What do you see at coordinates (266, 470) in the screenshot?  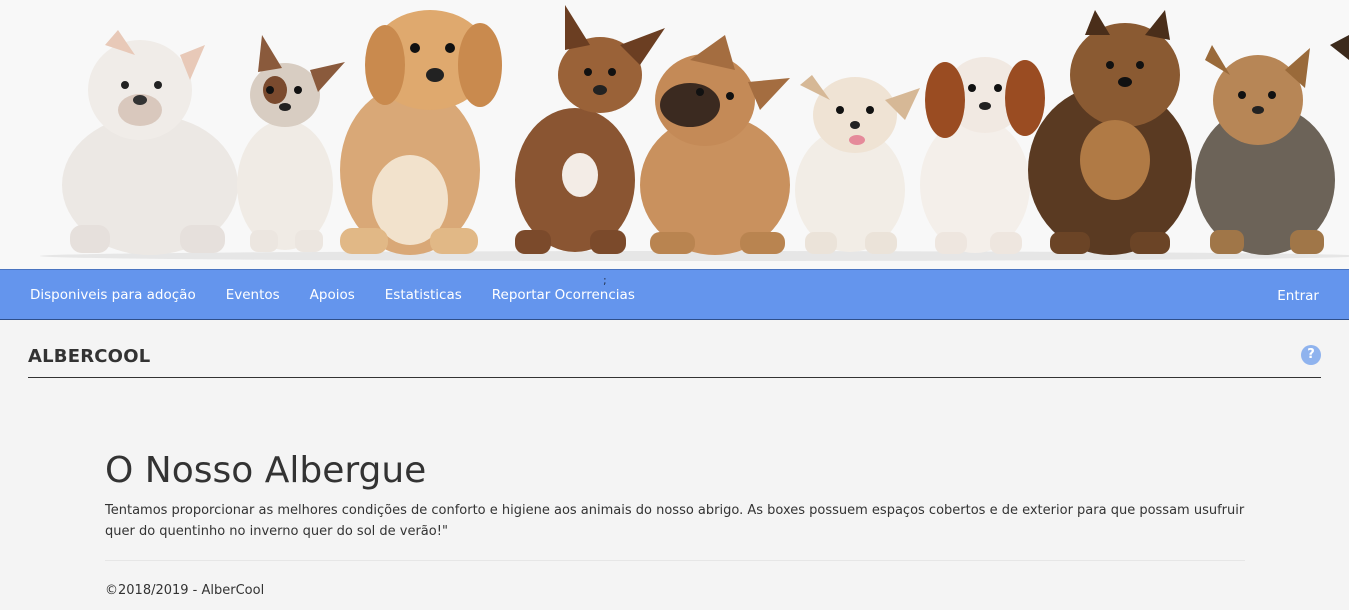 I see `page-title: O Nosso Albergue` at bounding box center [266, 470].